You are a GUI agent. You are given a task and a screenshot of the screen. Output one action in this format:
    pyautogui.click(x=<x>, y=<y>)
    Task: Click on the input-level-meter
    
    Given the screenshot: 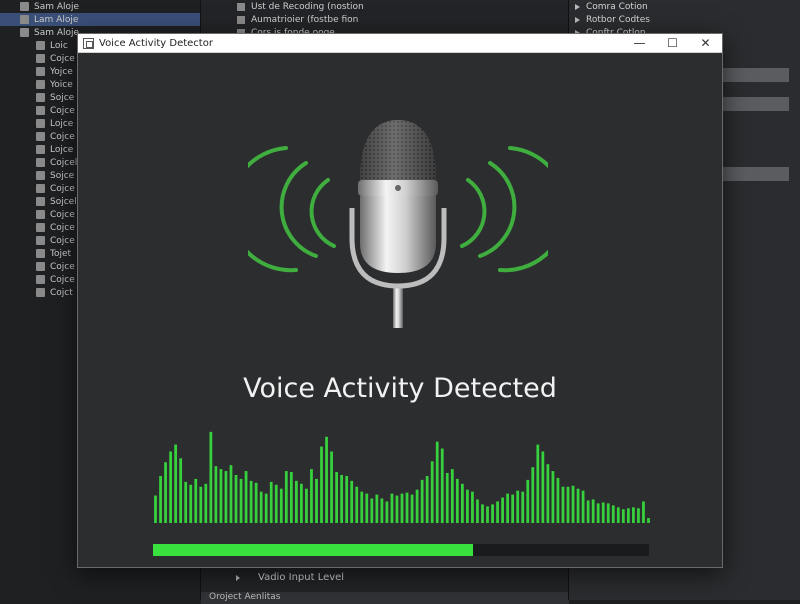 What is the action you would take?
    pyautogui.click(x=401, y=550)
    